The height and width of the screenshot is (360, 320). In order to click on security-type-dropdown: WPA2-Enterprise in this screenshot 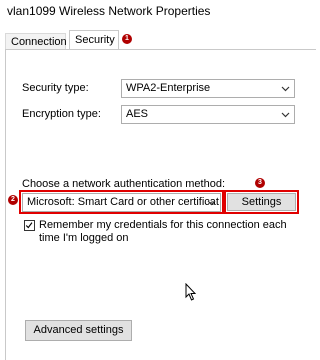, I will do `click(208, 88)`.